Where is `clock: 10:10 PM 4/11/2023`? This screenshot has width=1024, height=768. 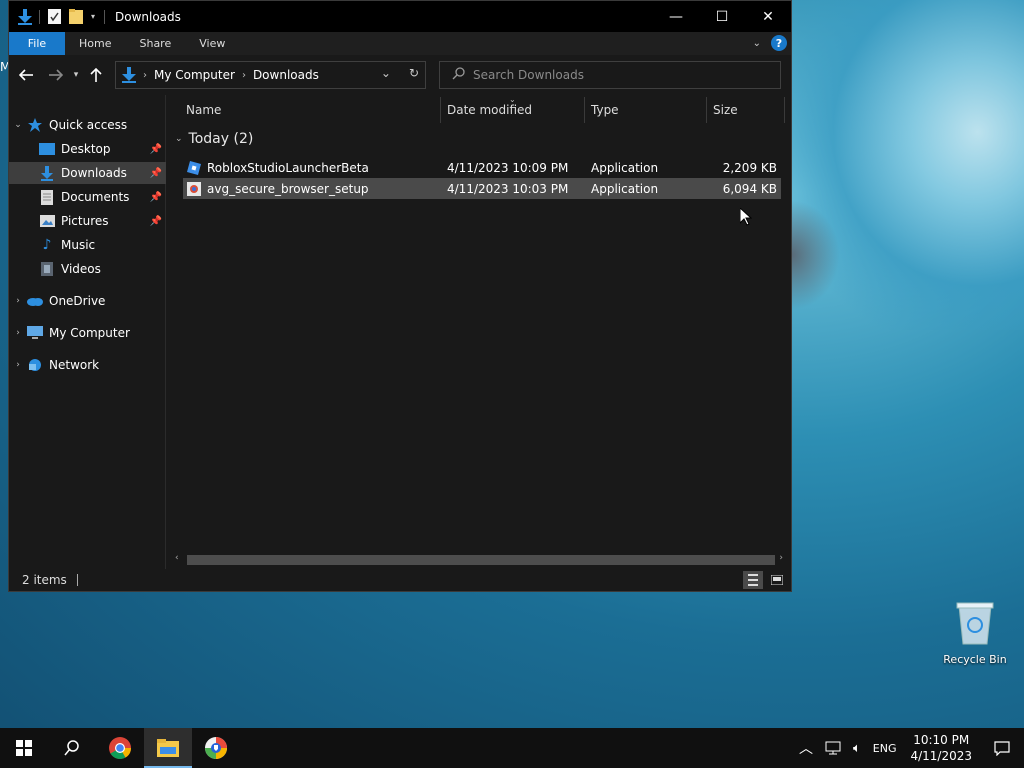 clock: 10:10 PM 4/11/2023 is located at coordinates (941, 748).